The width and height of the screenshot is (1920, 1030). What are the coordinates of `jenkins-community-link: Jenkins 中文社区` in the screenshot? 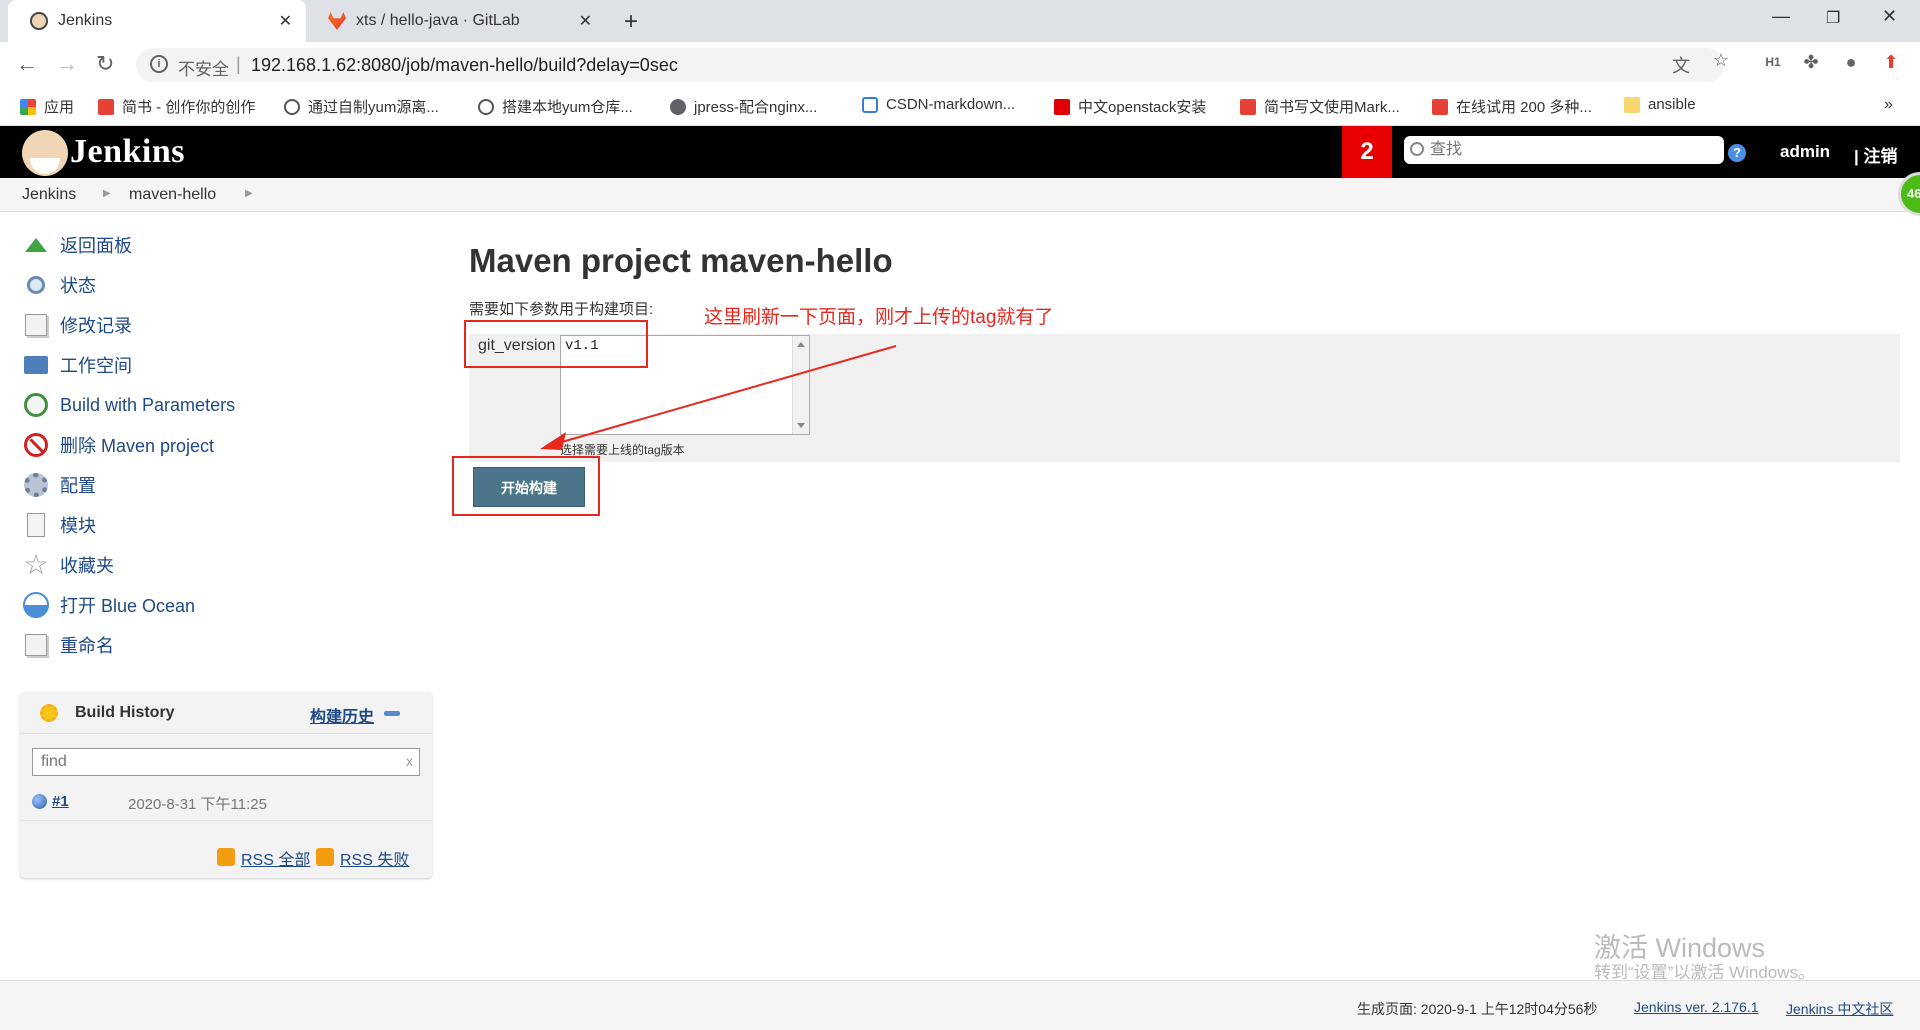 It's located at (1839, 1009).